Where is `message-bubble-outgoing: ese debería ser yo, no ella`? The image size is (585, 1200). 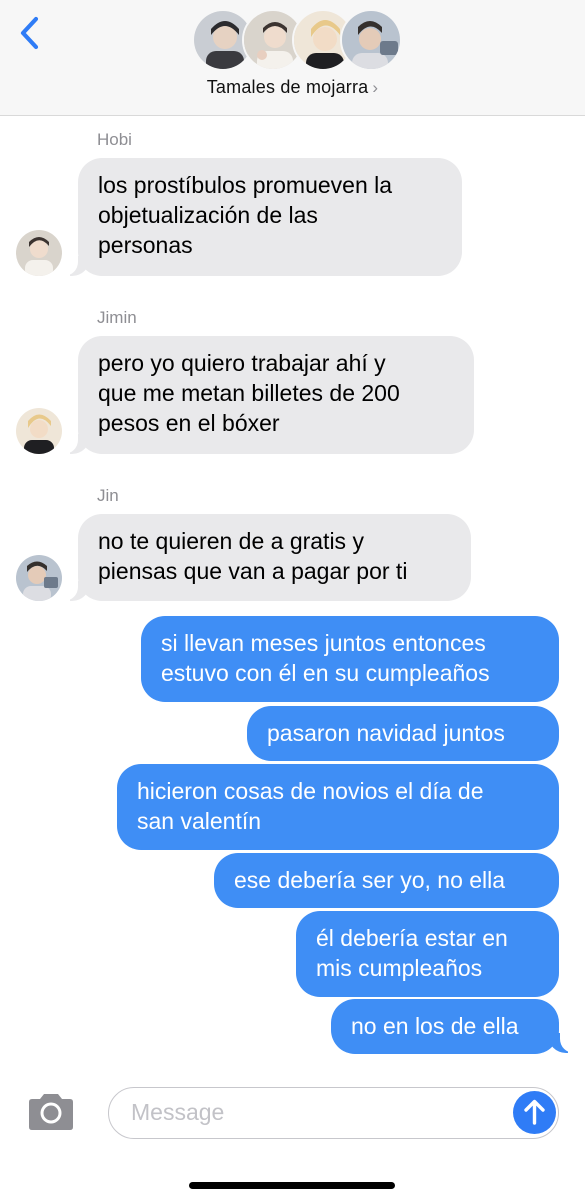
message-bubble-outgoing: ese debería ser yo, no ella is located at coordinates (386, 880).